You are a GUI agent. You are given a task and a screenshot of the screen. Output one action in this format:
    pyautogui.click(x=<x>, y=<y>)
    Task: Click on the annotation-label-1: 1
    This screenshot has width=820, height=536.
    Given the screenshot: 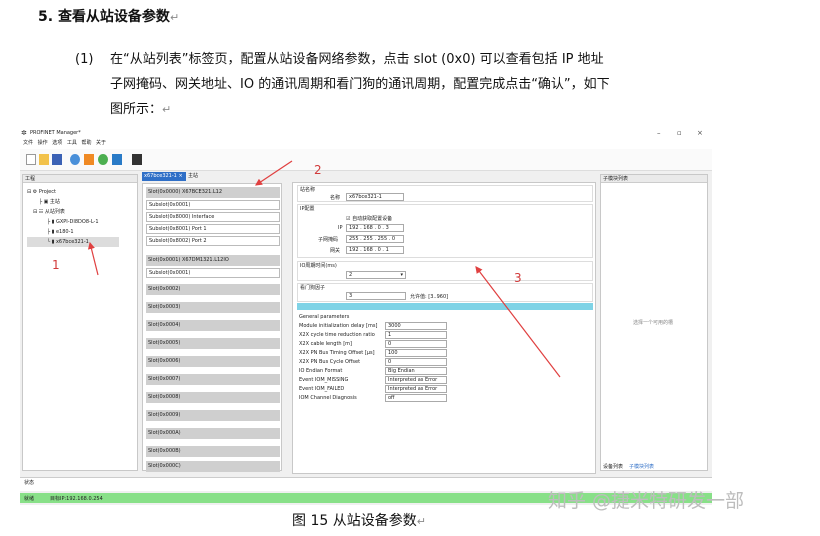 What is the action you would take?
    pyautogui.click(x=56, y=265)
    